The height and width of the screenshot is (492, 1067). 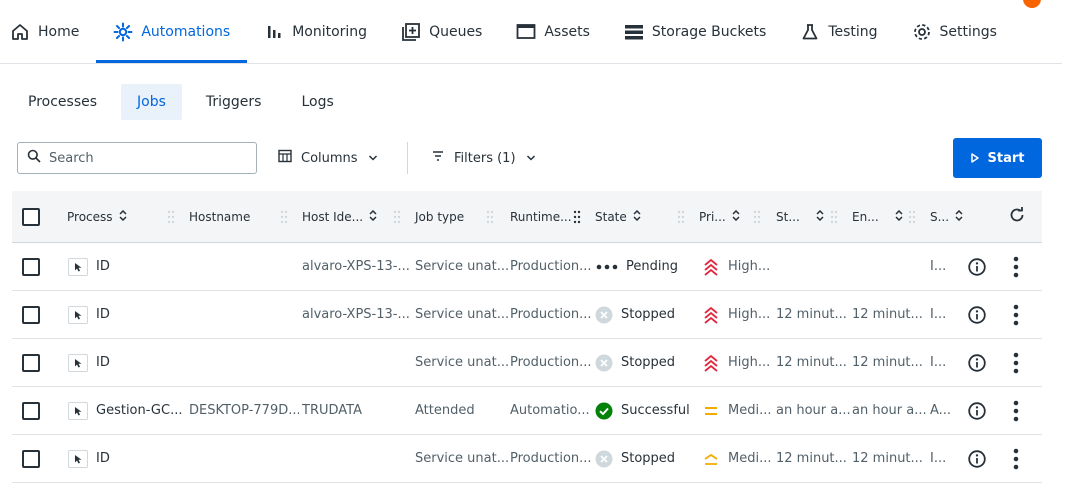 What do you see at coordinates (997, 158) in the screenshot?
I see `start-button: Start` at bounding box center [997, 158].